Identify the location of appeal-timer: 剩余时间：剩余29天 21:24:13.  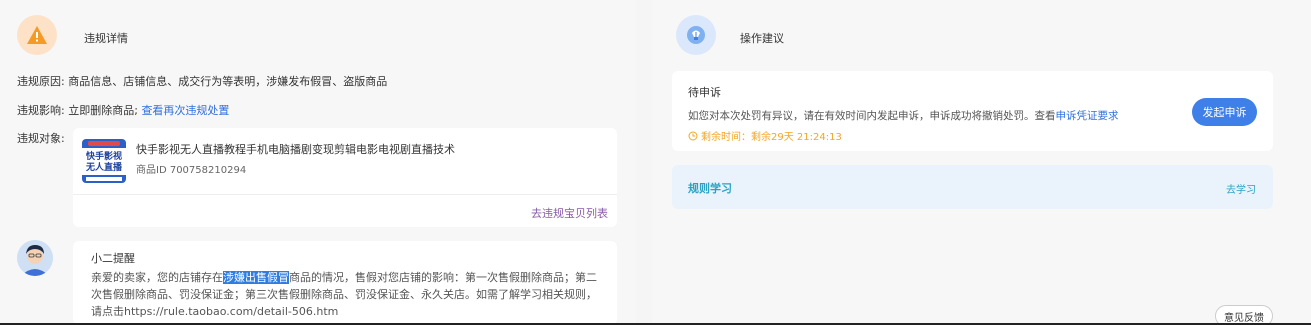
(765, 135).